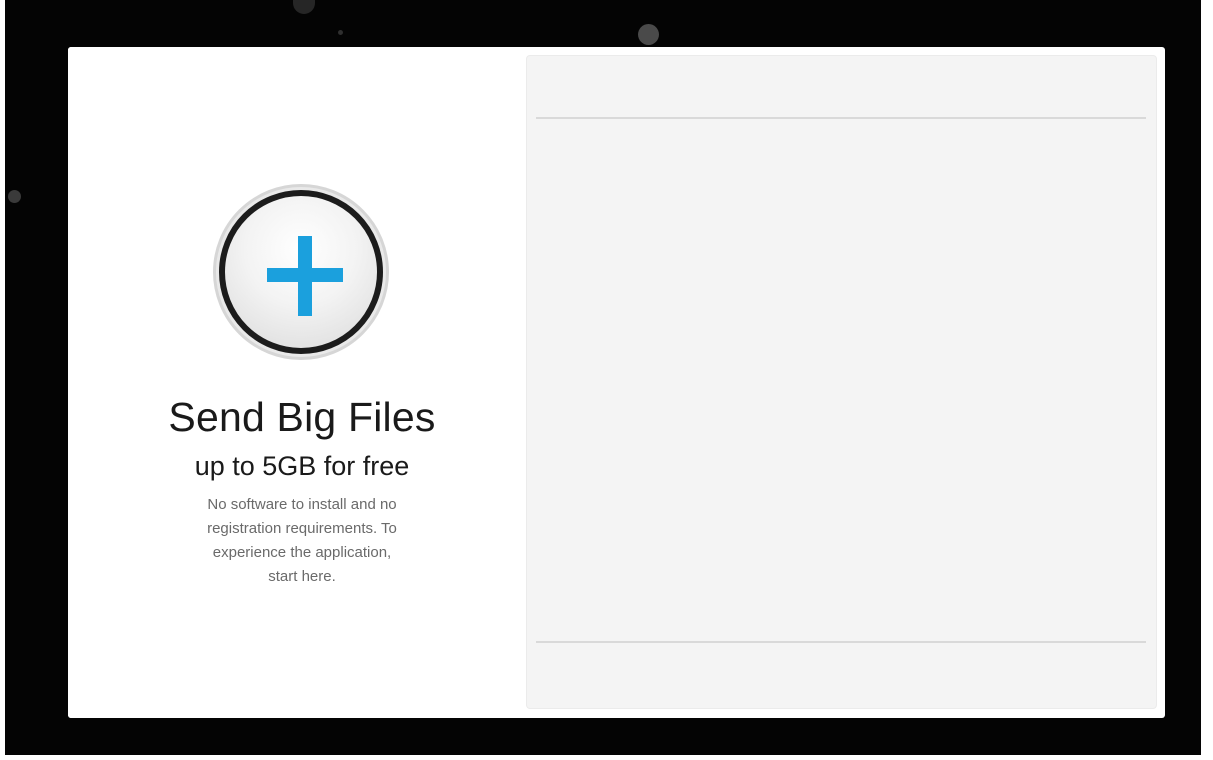 The width and height of the screenshot is (1213, 760). I want to click on page-subtitle: up to 5GB for free, so click(302, 466).